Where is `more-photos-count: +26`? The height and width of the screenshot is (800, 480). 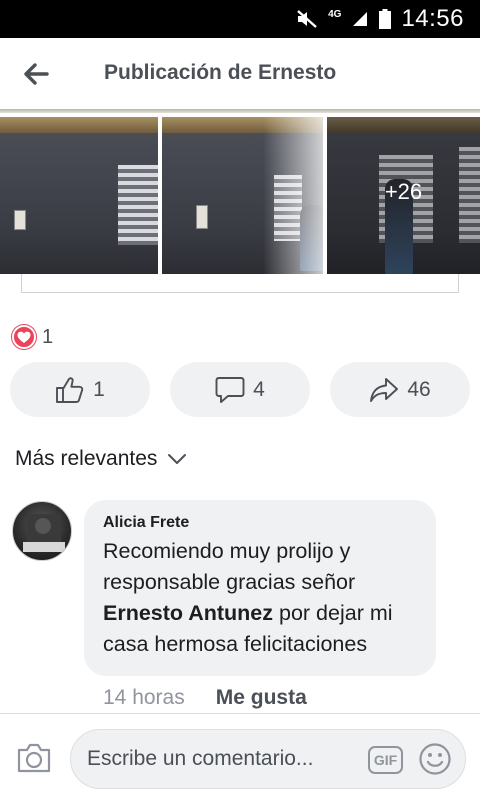 more-photos-count: +26 is located at coordinates (403, 191).